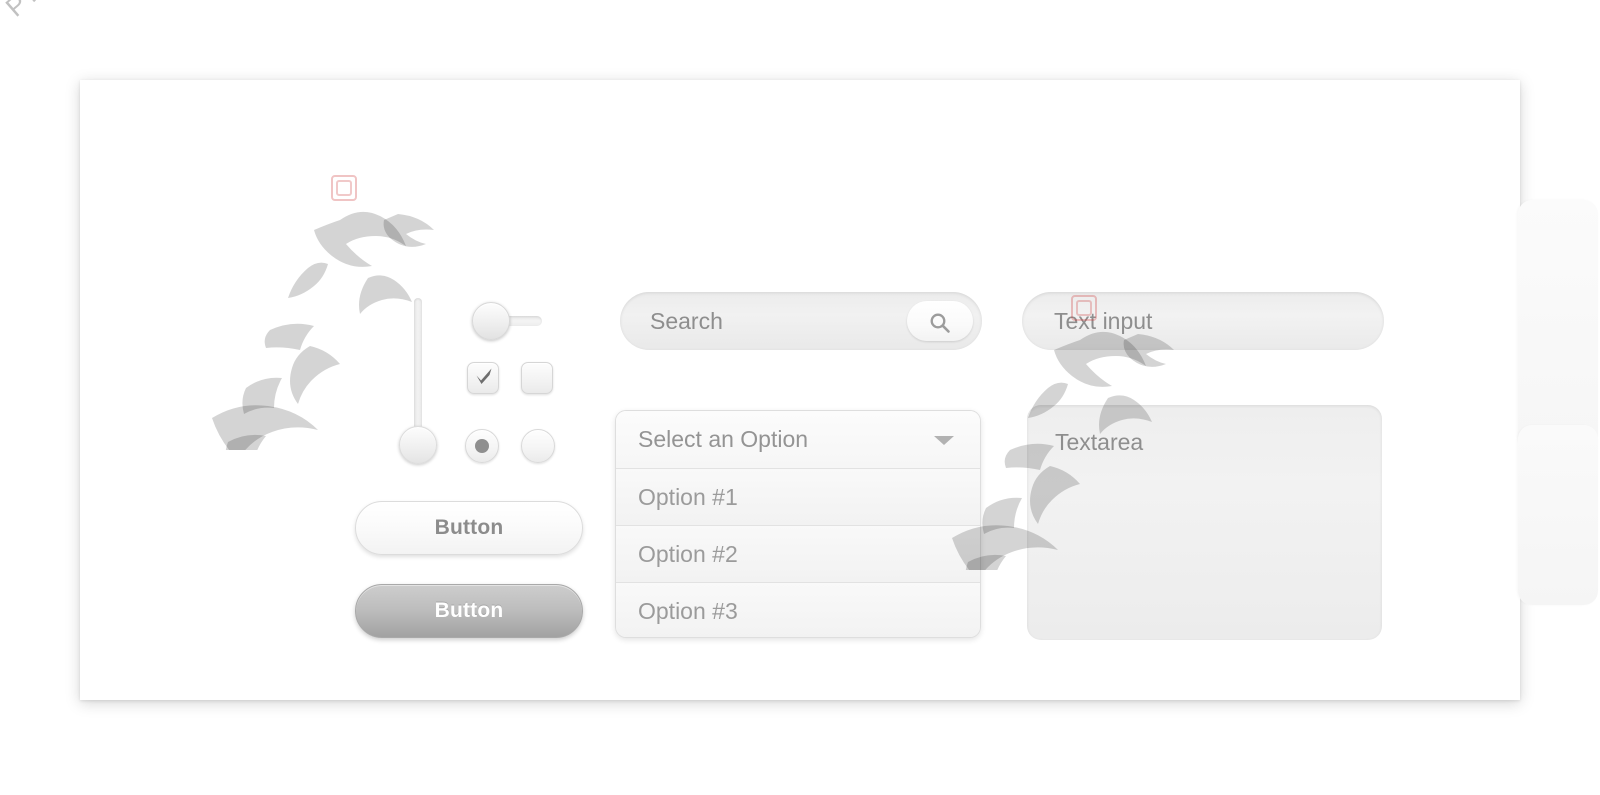 The width and height of the screenshot is (1600, 795). I want to click on textarea-text: Textarea, so click(1099, 442).